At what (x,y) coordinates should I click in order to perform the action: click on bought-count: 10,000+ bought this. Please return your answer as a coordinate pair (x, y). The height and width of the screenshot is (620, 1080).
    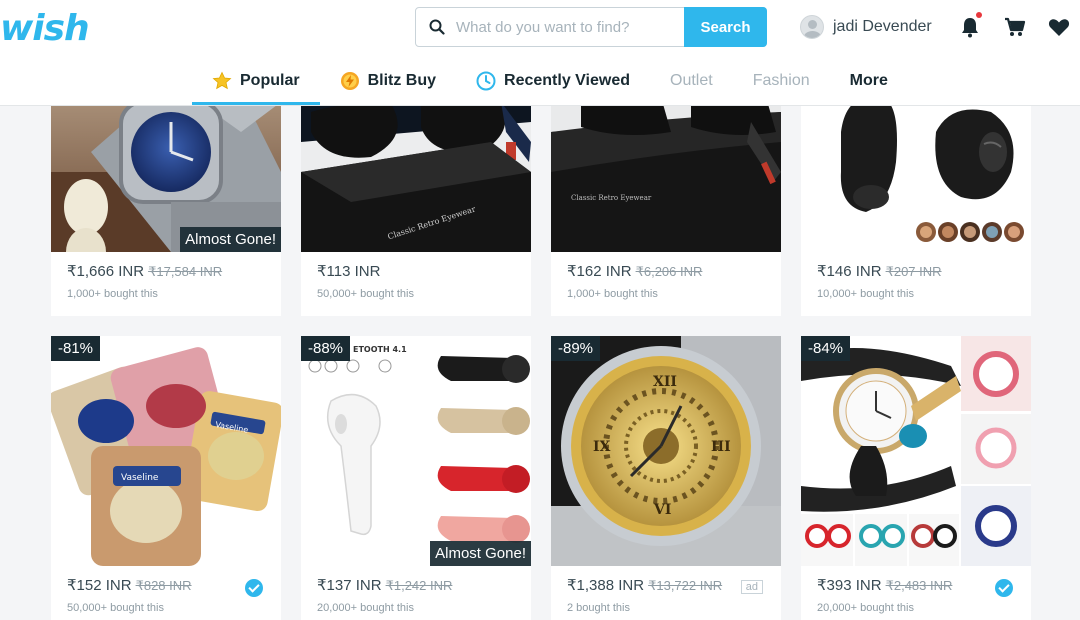
    Looking at the image, I should click on (865, 294).